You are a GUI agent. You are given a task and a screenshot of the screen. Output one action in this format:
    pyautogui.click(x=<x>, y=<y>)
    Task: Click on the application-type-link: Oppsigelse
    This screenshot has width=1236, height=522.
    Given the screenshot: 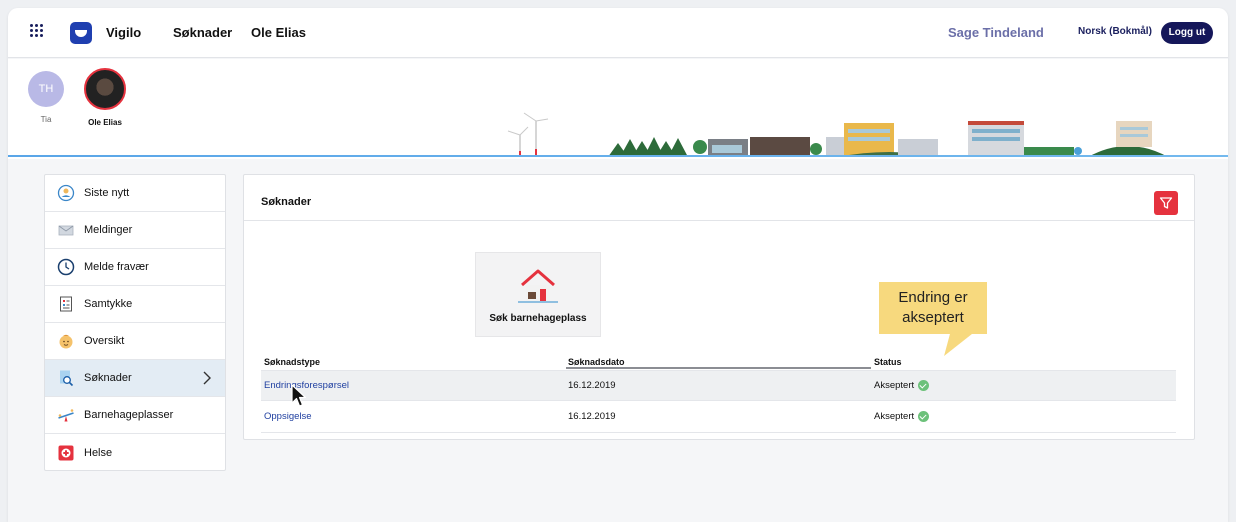 What is the action you would take?
    pyautogui.click(x=288, y=416)
    